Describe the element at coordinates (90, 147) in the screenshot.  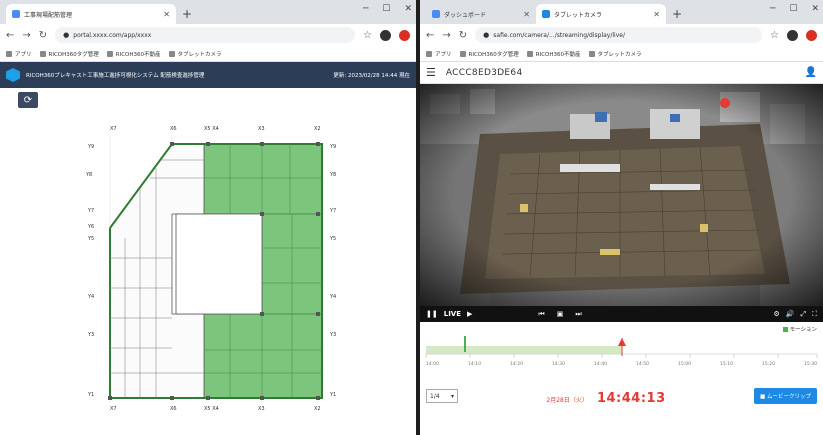
I see `svg-text: Y9` at that location.